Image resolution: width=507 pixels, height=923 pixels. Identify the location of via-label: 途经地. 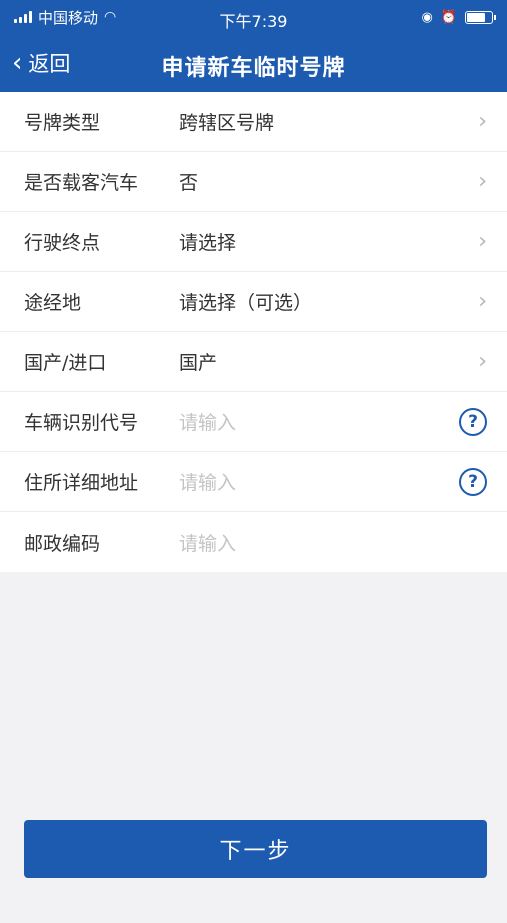
(53, 303).